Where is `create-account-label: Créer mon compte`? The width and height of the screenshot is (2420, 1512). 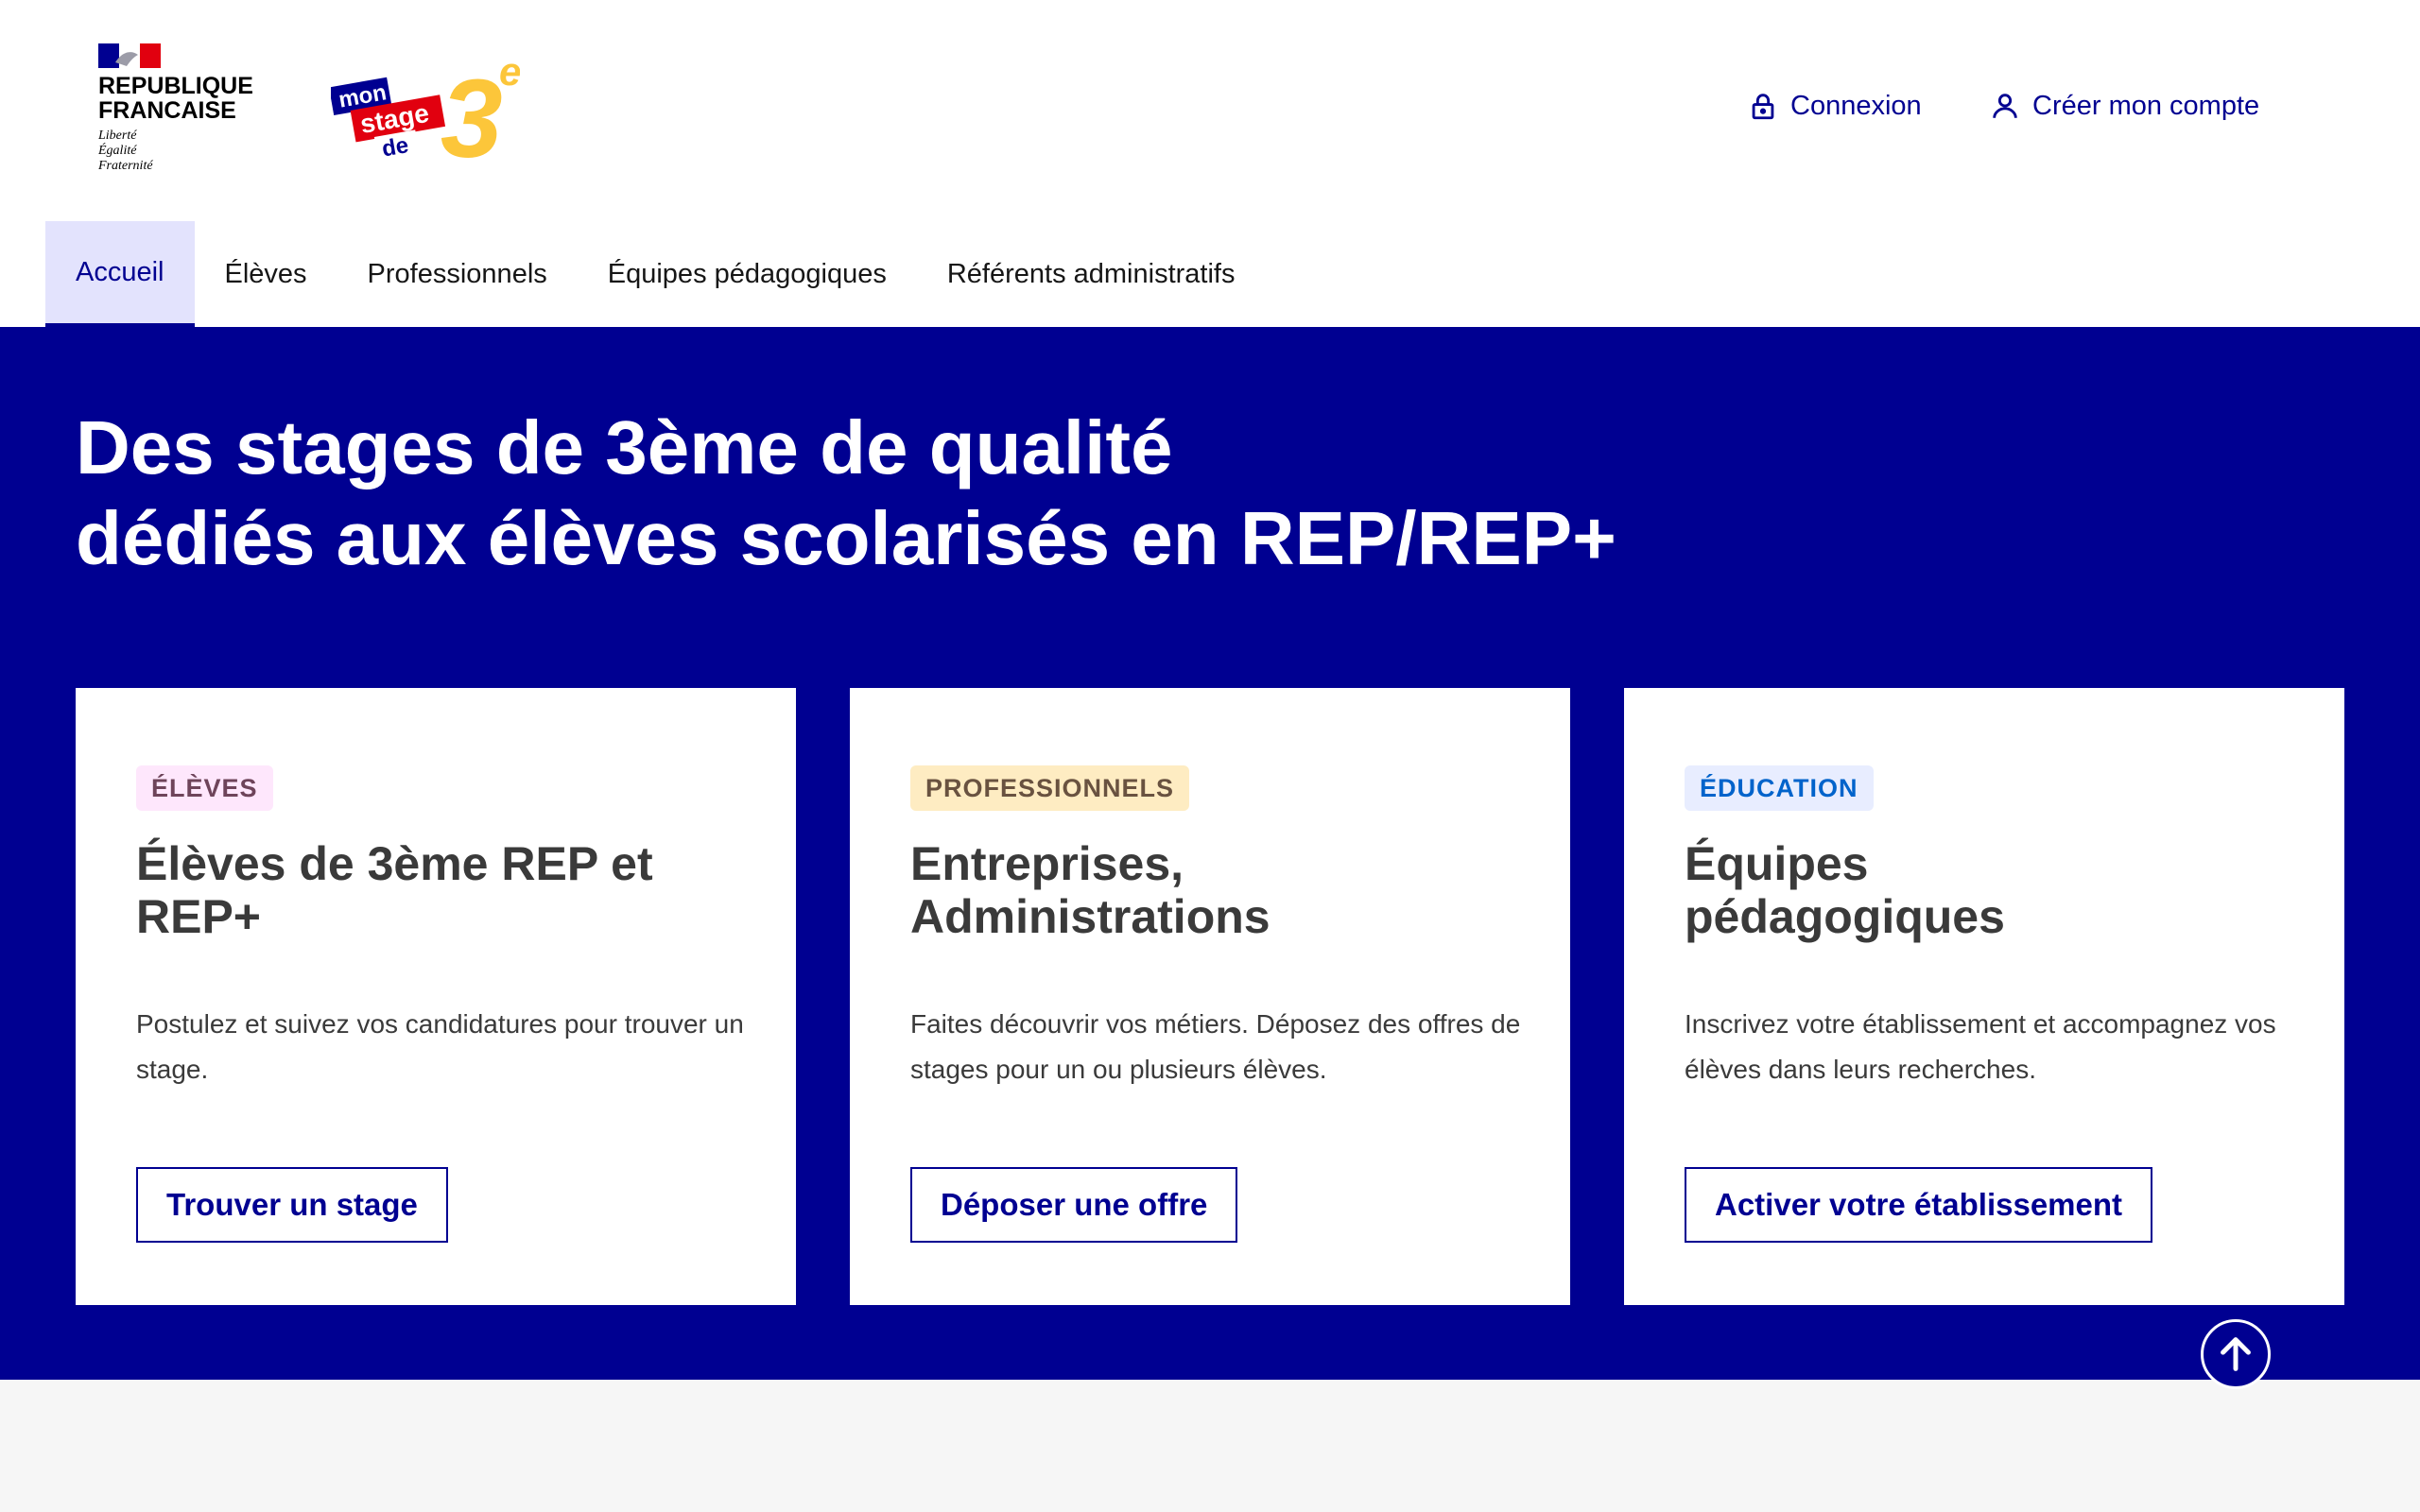
create-account-label: Créer mon compte is located at coordinates (2146, 105).